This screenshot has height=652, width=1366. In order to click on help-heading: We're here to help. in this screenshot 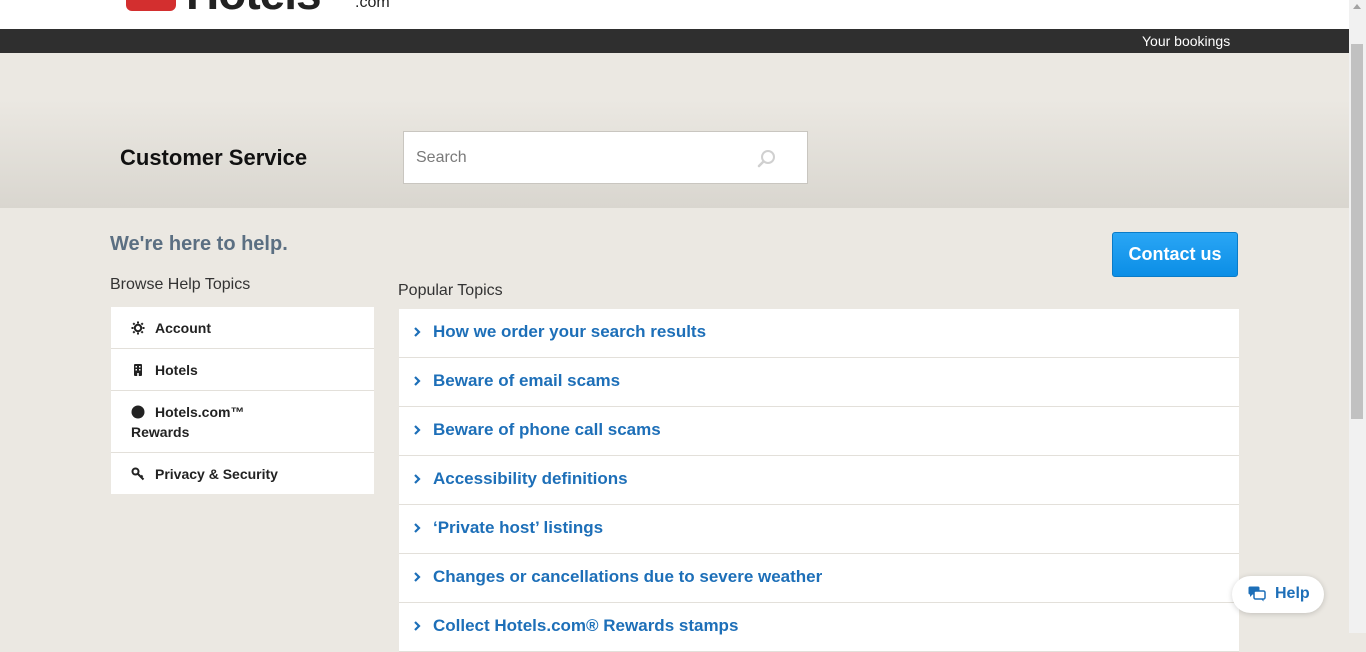, I will do `click(199, 244)`.